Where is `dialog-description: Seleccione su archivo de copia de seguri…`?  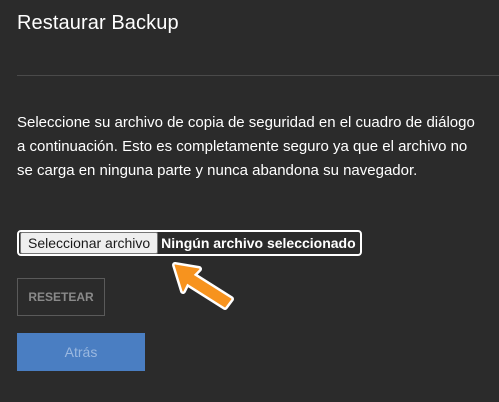 dialog-description: Seleccione su archivo de copia de seguri… is located at coordinates (246, 146).